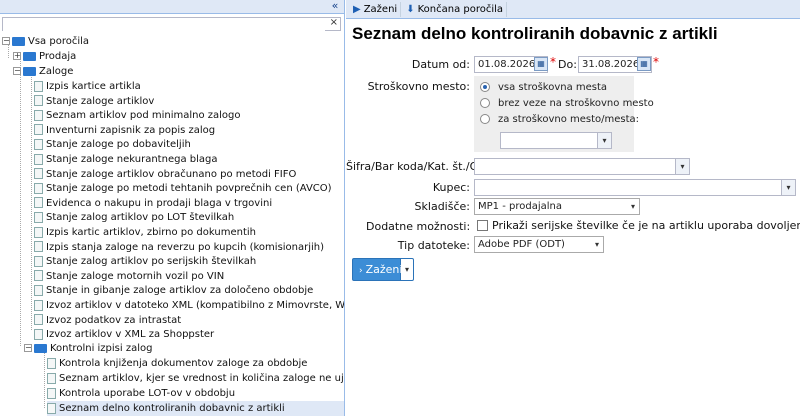  Describe the element at coordinates (334, 22) in the screenshot. I see `clear-search-icon: ×` at that location.